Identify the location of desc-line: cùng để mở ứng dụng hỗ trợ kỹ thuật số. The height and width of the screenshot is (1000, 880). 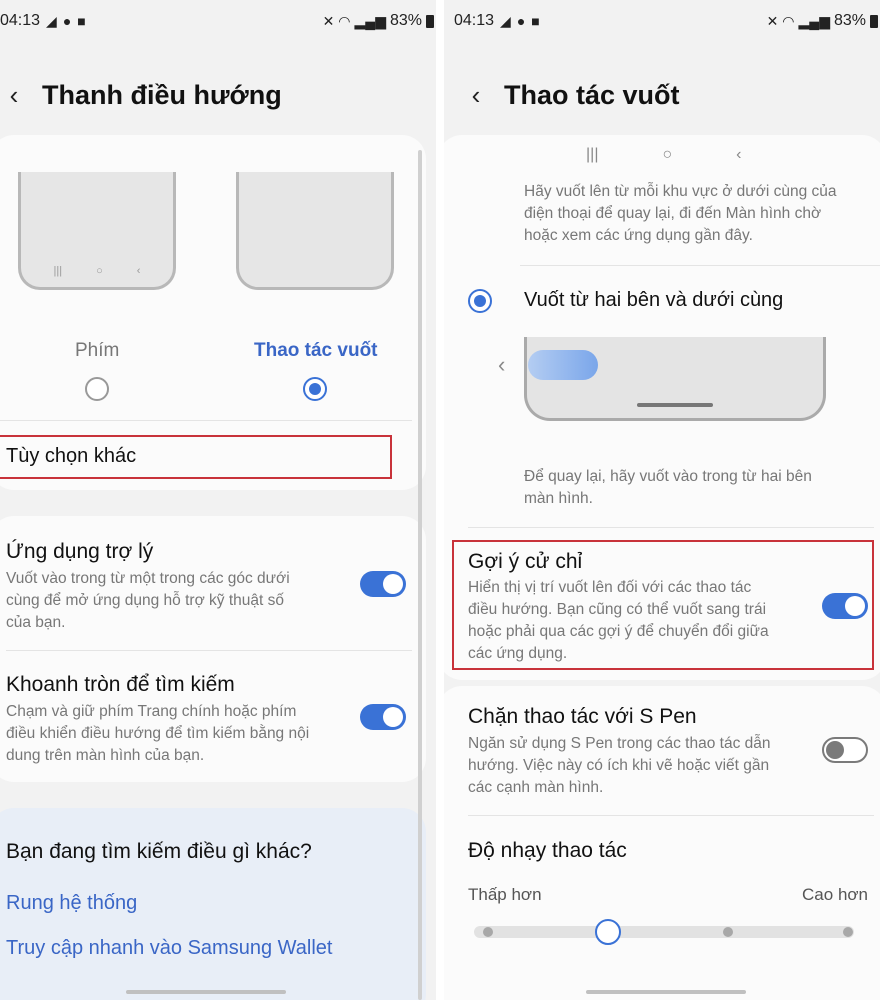
(145, 600).